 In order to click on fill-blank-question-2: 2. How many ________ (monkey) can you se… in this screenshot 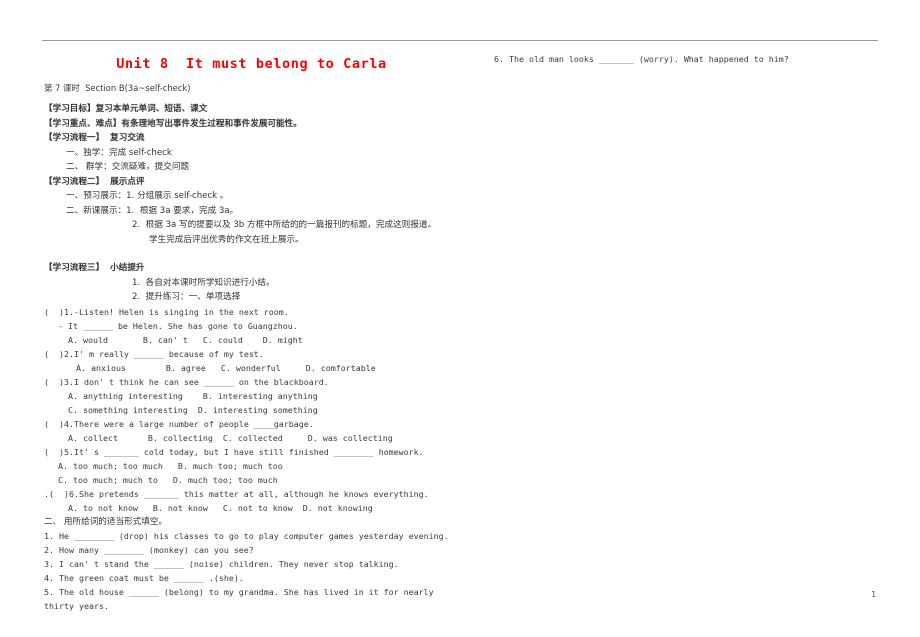, I will do `click(149, 550)`.